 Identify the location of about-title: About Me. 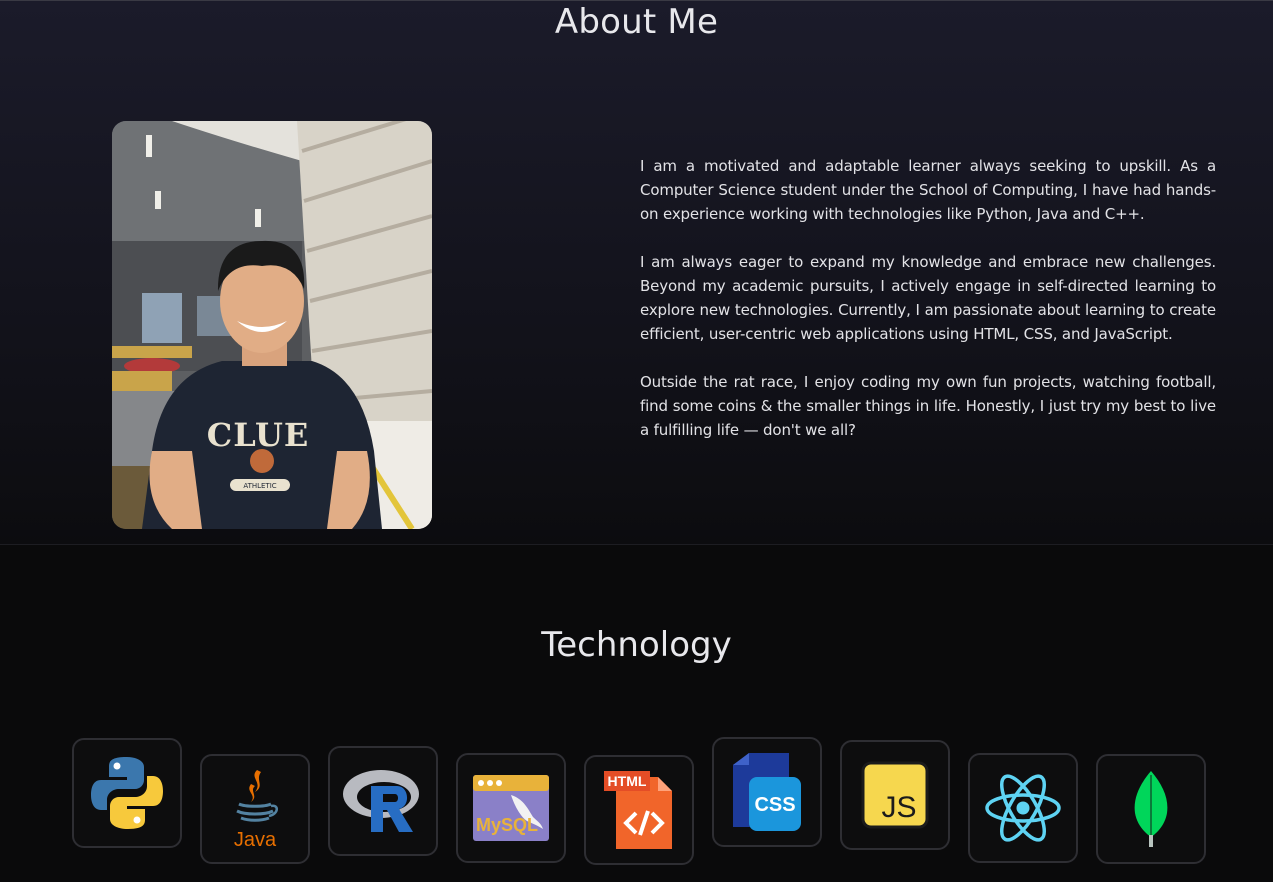
(636, 22).